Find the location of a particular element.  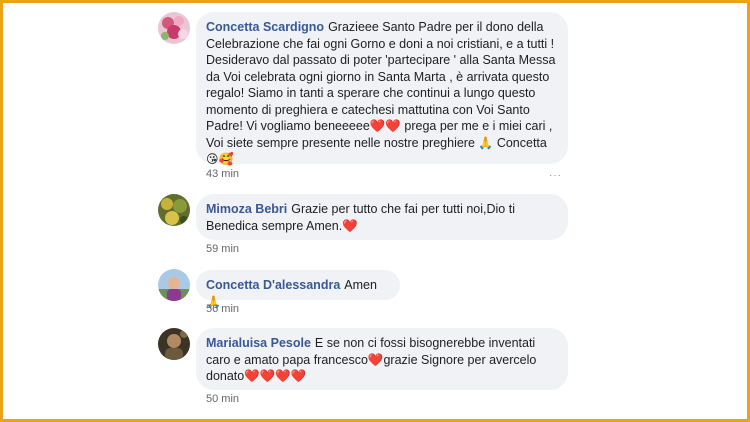

comment-author-link: Concetta D'alessandra is located at coordinates (273, 285).